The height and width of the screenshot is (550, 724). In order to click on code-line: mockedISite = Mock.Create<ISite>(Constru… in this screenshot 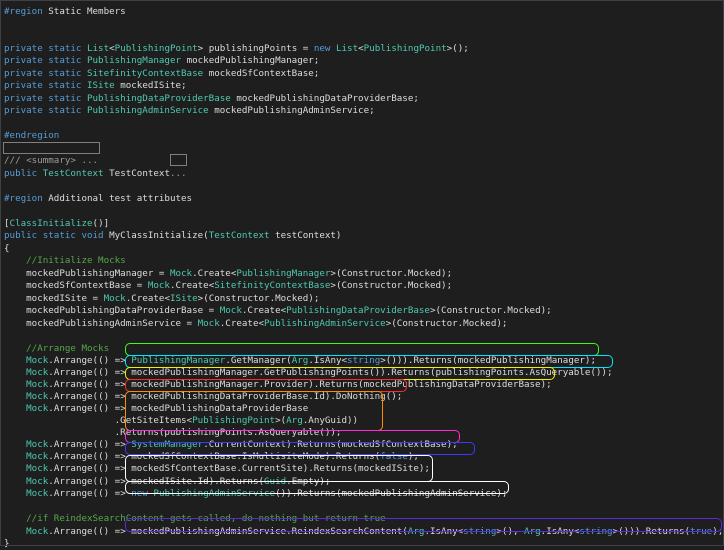, I will do `click(161, 299)`.